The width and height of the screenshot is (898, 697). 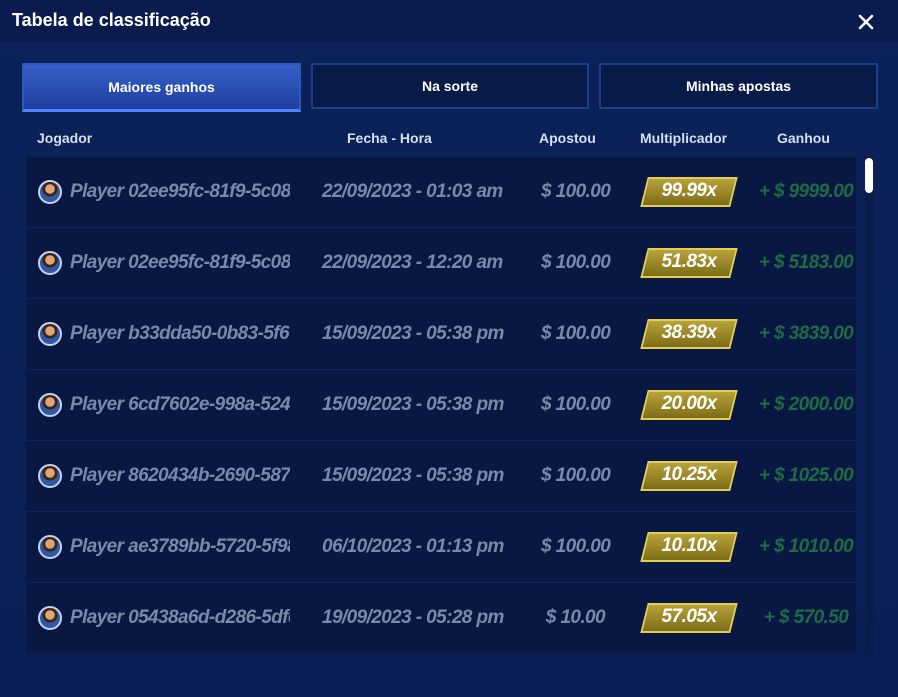 I want to click on multiplier-badge: 99.99x, so click(x=689, y=192).